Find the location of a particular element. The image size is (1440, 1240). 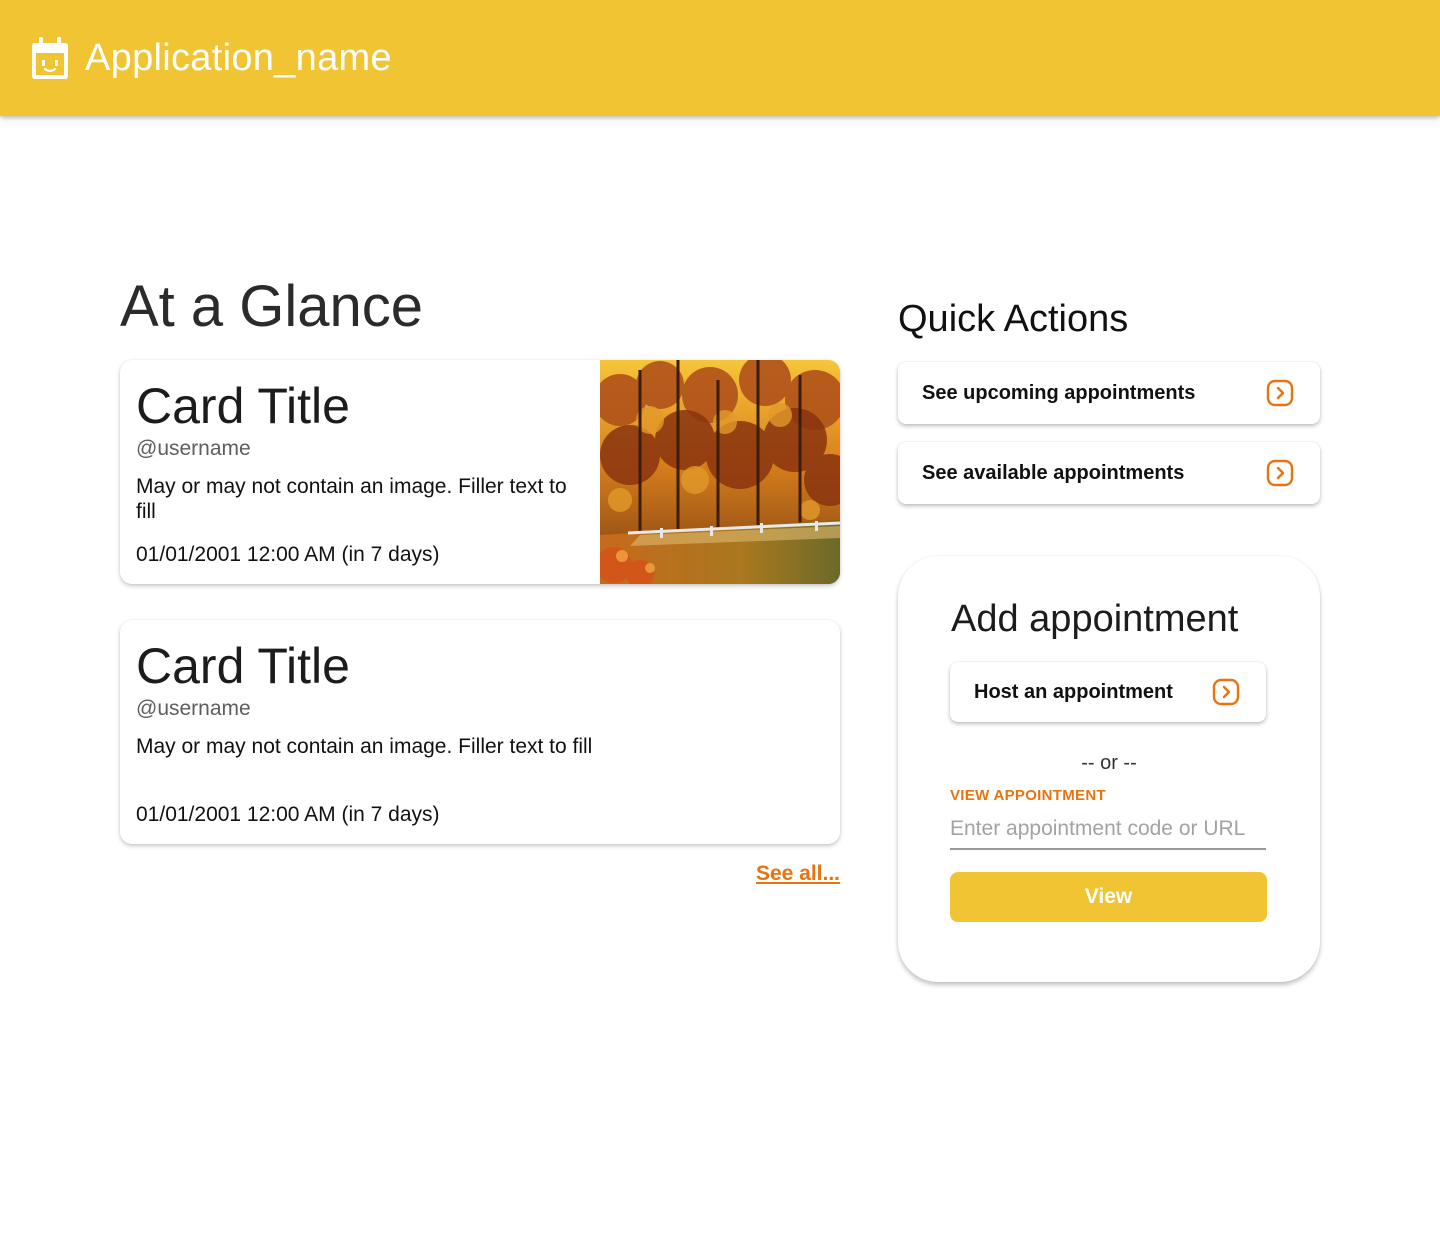

action-label: Host an appointment is located at coordinates (1073, 691).